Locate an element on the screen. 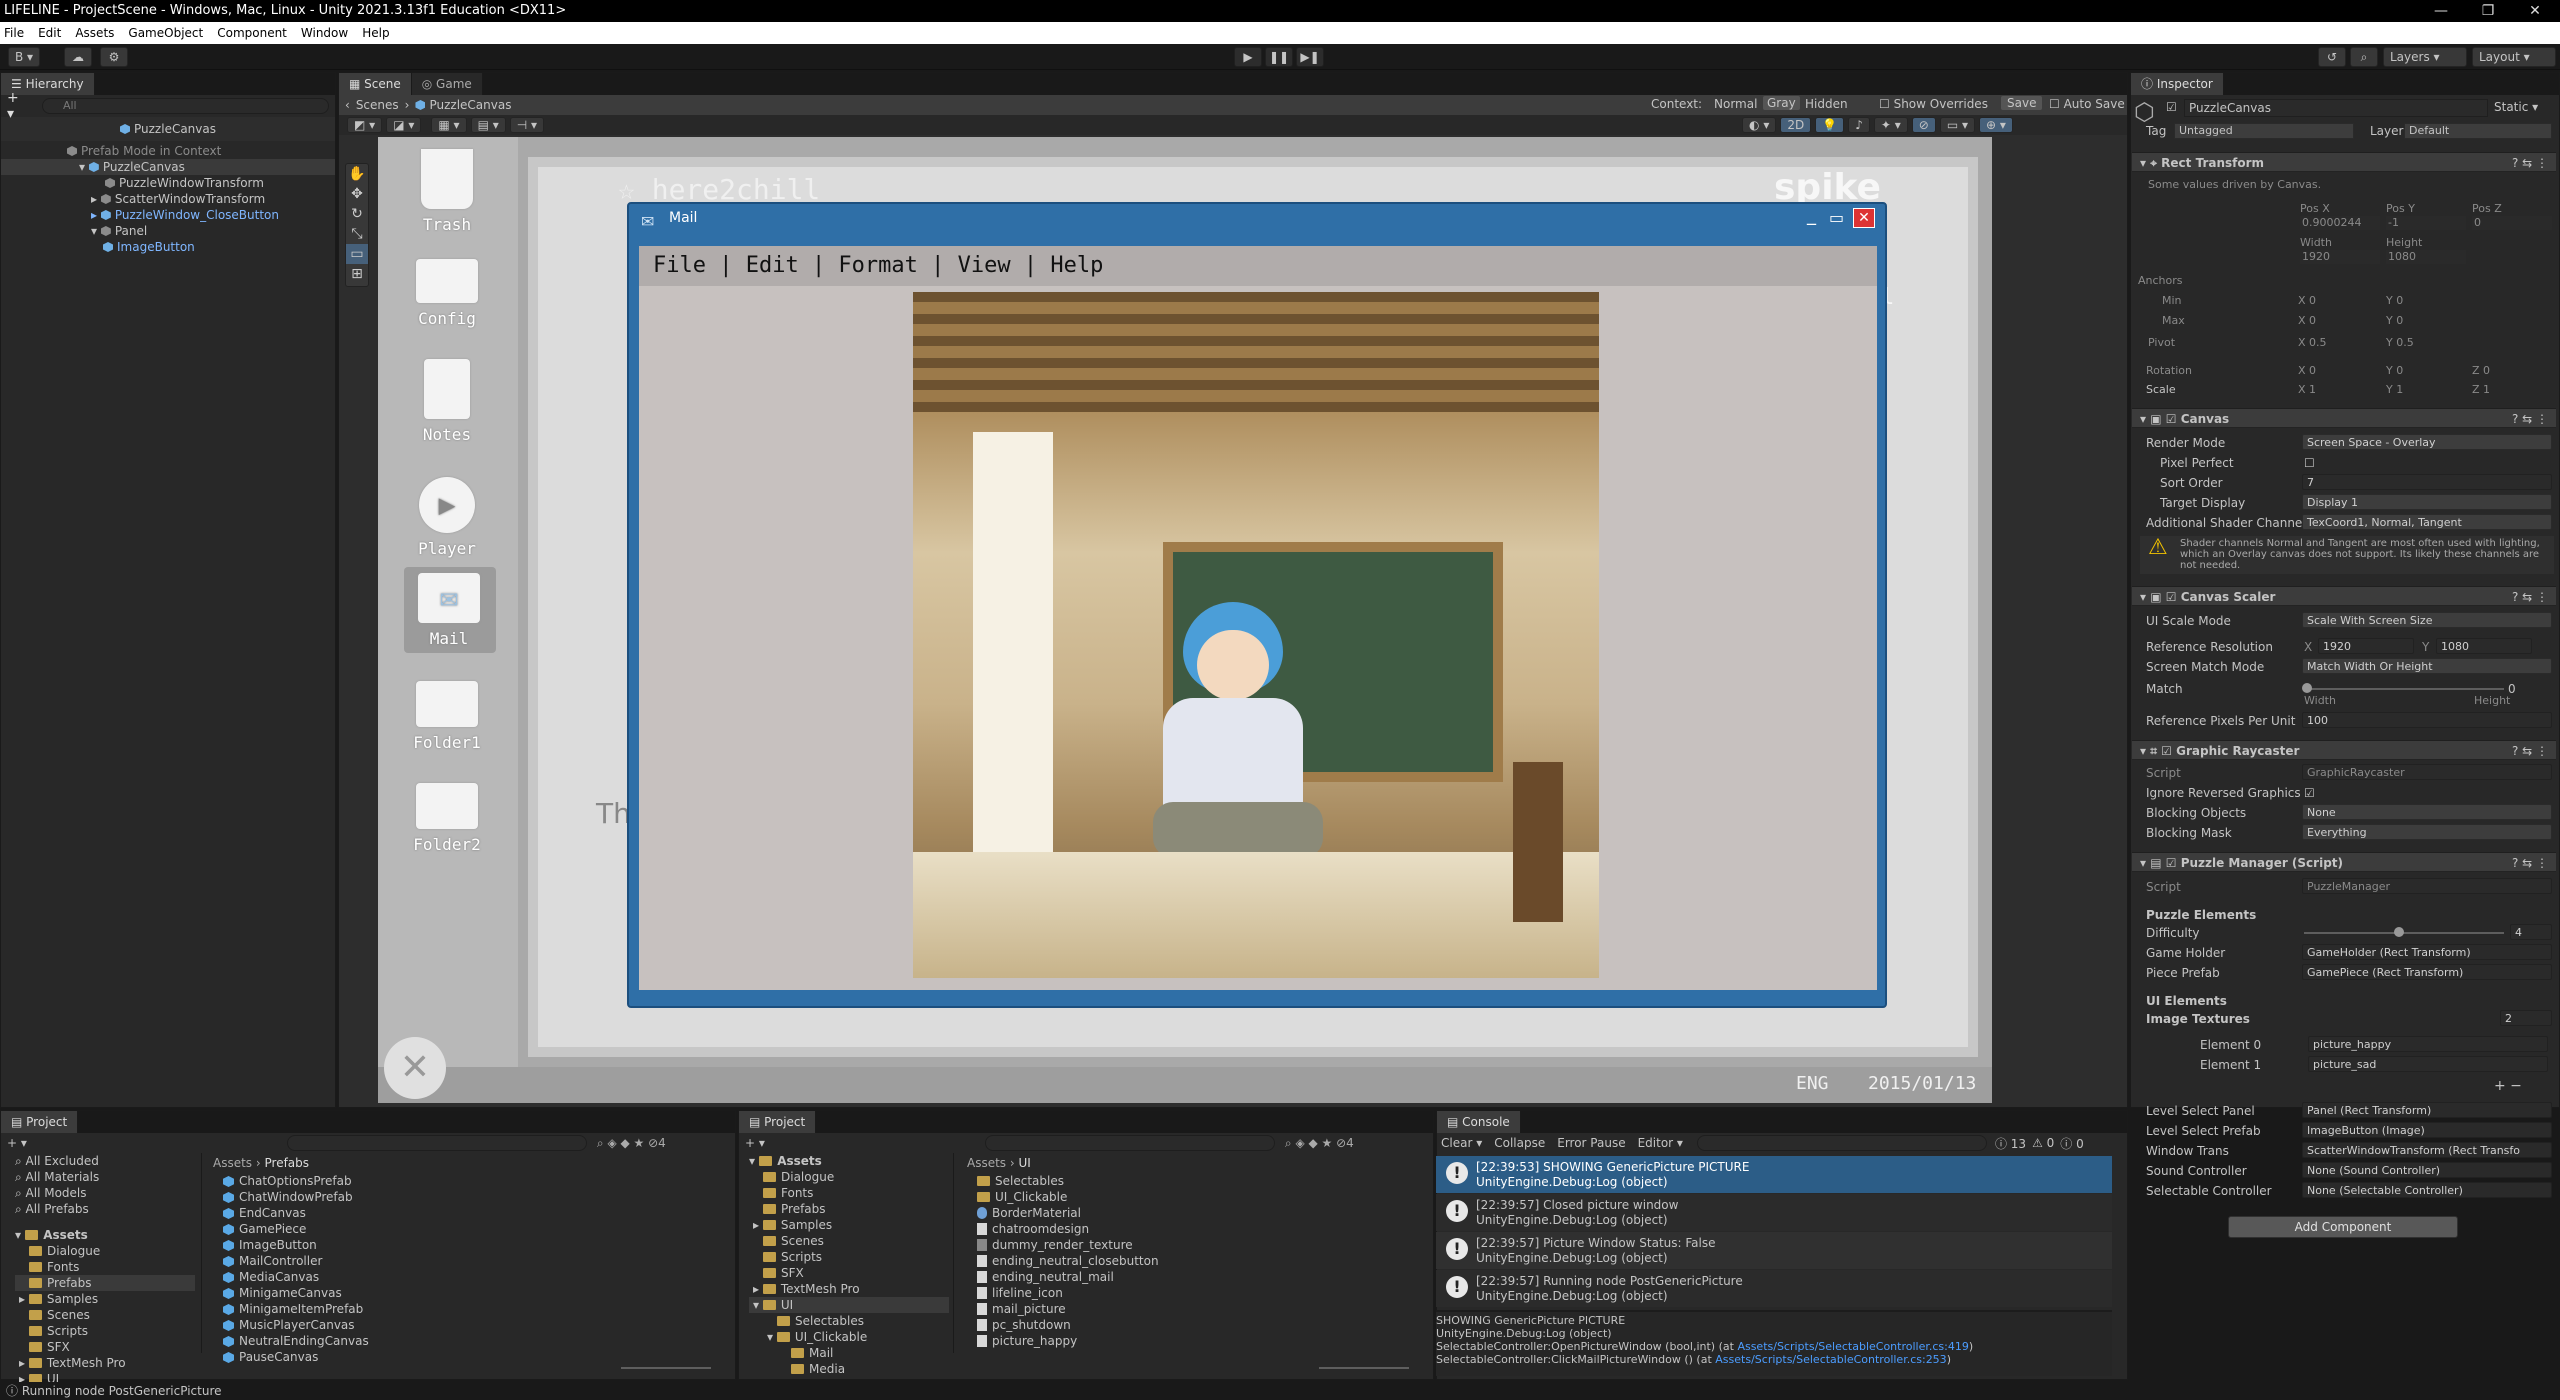 The height and width of the screenshot is (1400, 2560). list-item: ChatWindowPrefab is located at coordinates (296, 1197).